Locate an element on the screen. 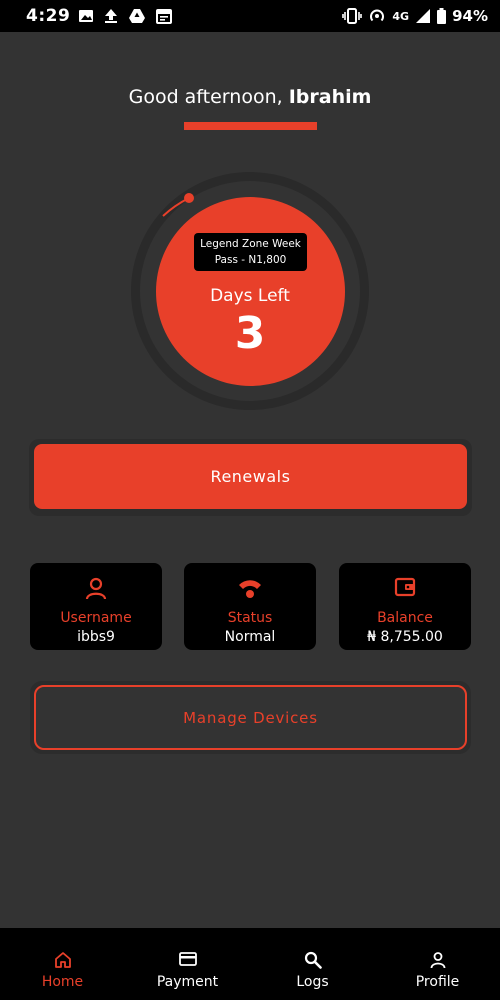 Image resolution: width=500 pixels, height=1000 pixels. upload-icon is located at coordinates (111, 16).